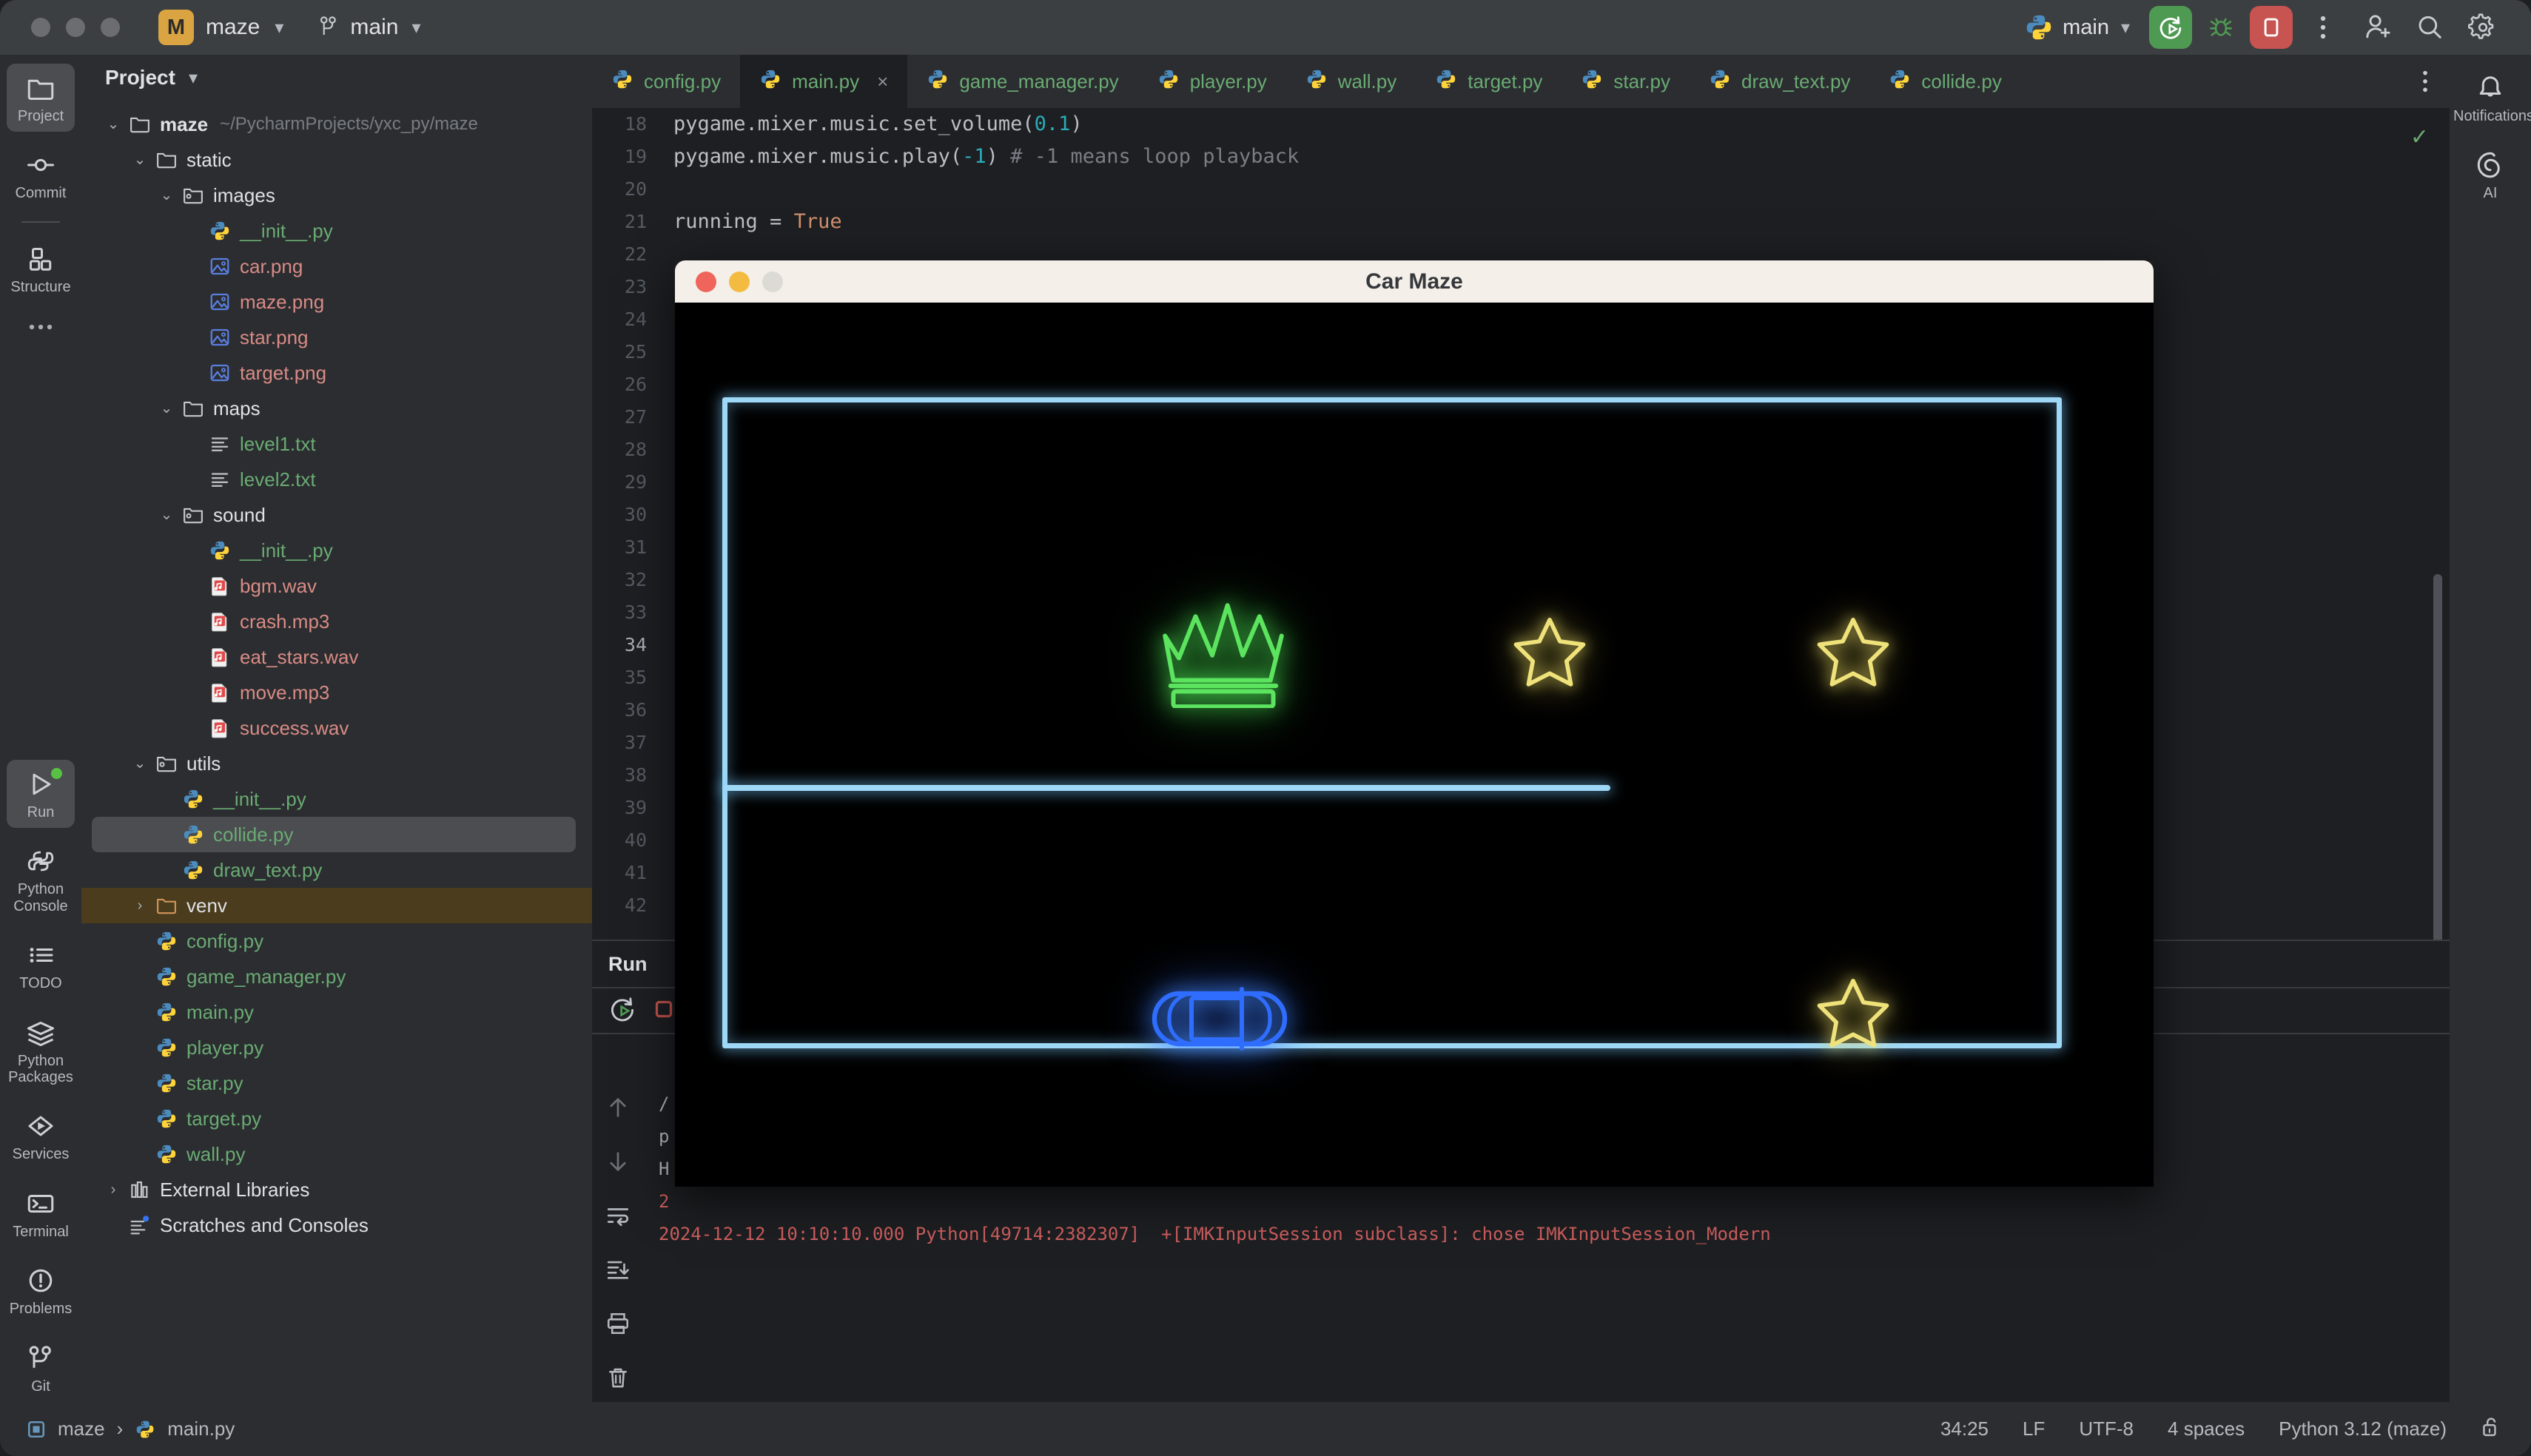  I want to click on search-everywhere-button, so click(2430, 27).